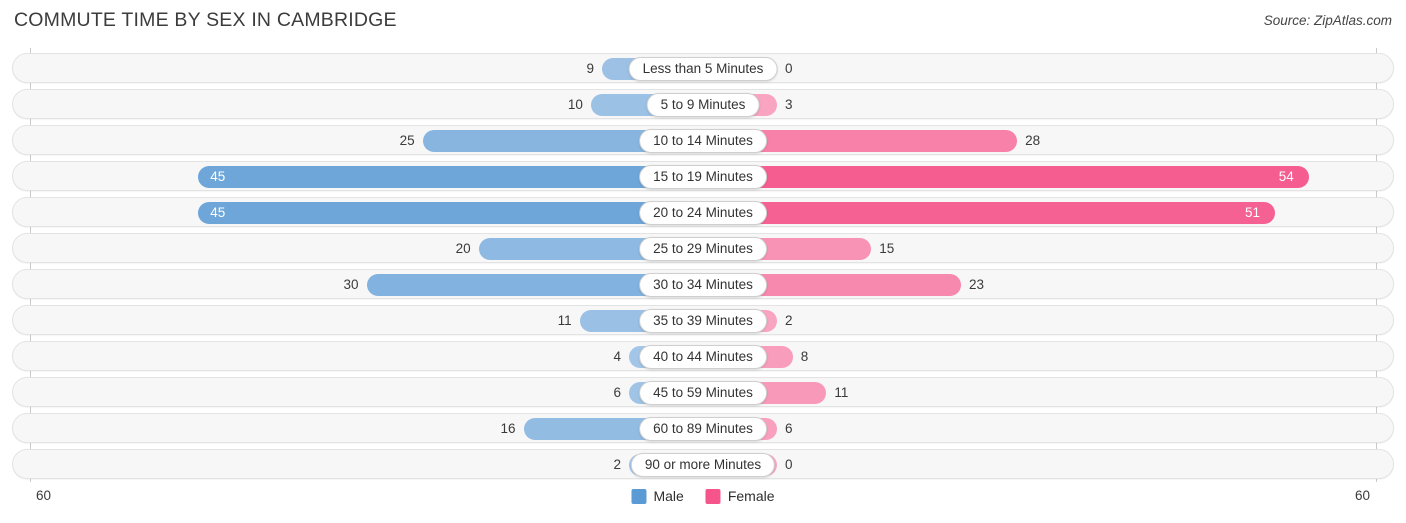 The image size is (1406, 523). Describe the element at coordinates (508, 428) in the screenshot. I see `bar-value-male: 16` at that location.